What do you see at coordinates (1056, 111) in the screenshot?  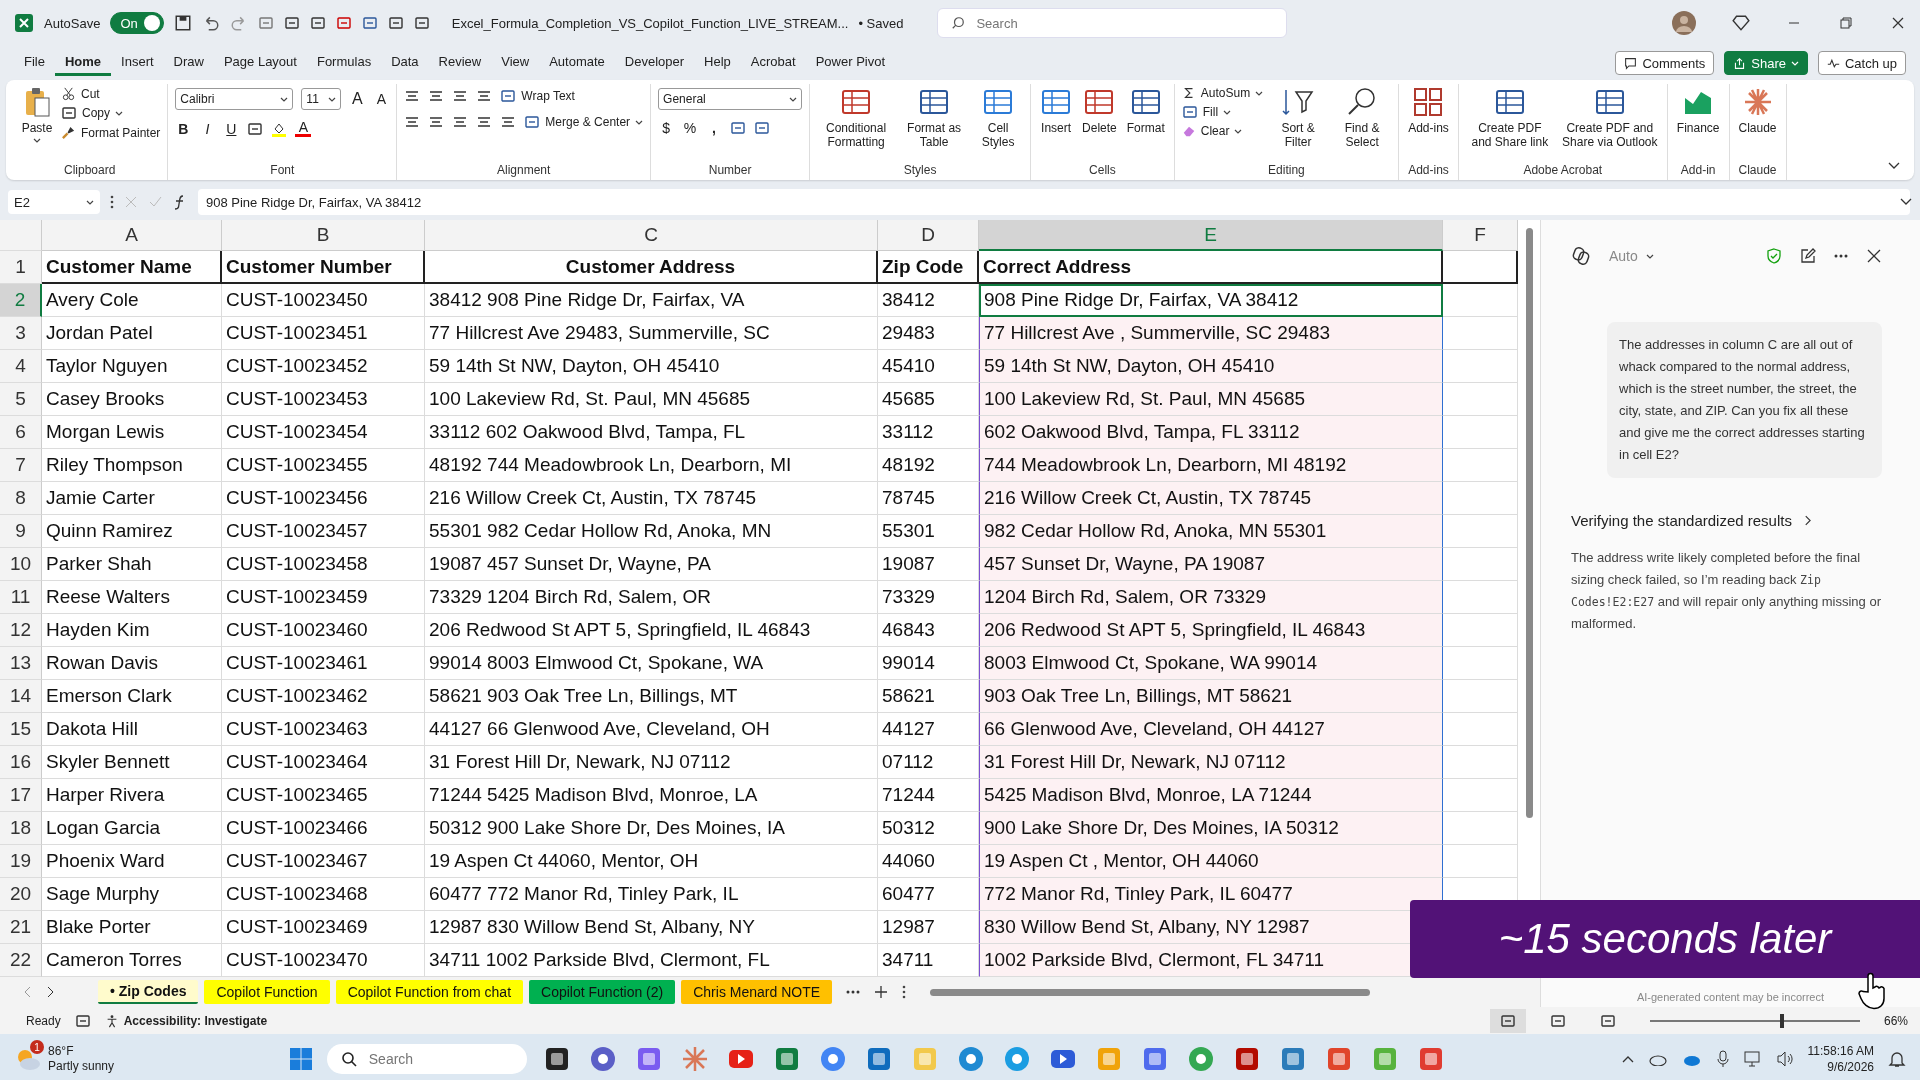 I see `insert-button: Insert` at bounding box center [1056, 111].